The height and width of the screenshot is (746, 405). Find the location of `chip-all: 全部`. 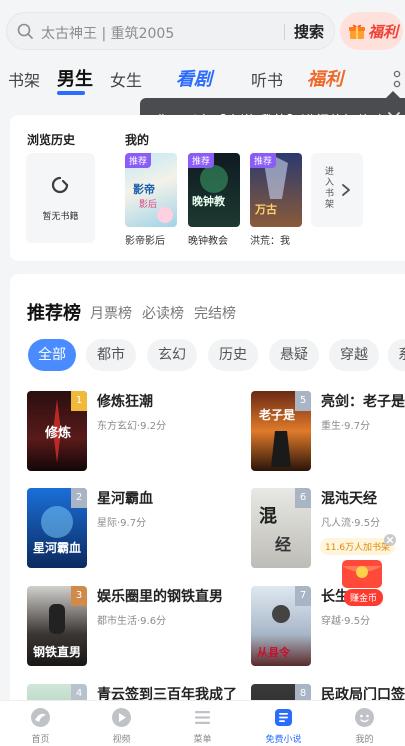

chip-all: 全部 is located at coordinates (52, 355).